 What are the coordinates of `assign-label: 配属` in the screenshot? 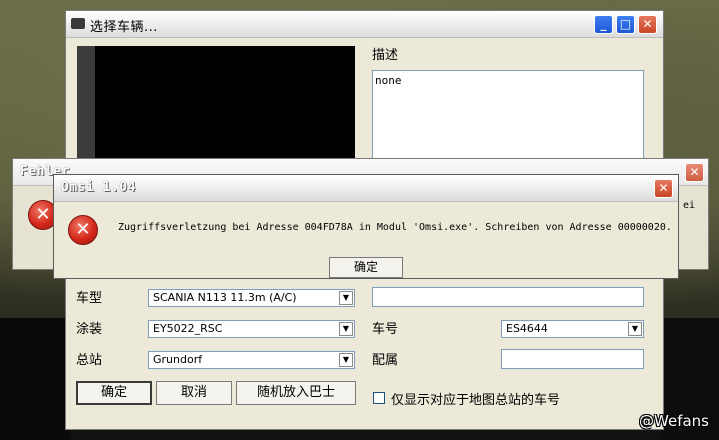 It's located at (385, 360).